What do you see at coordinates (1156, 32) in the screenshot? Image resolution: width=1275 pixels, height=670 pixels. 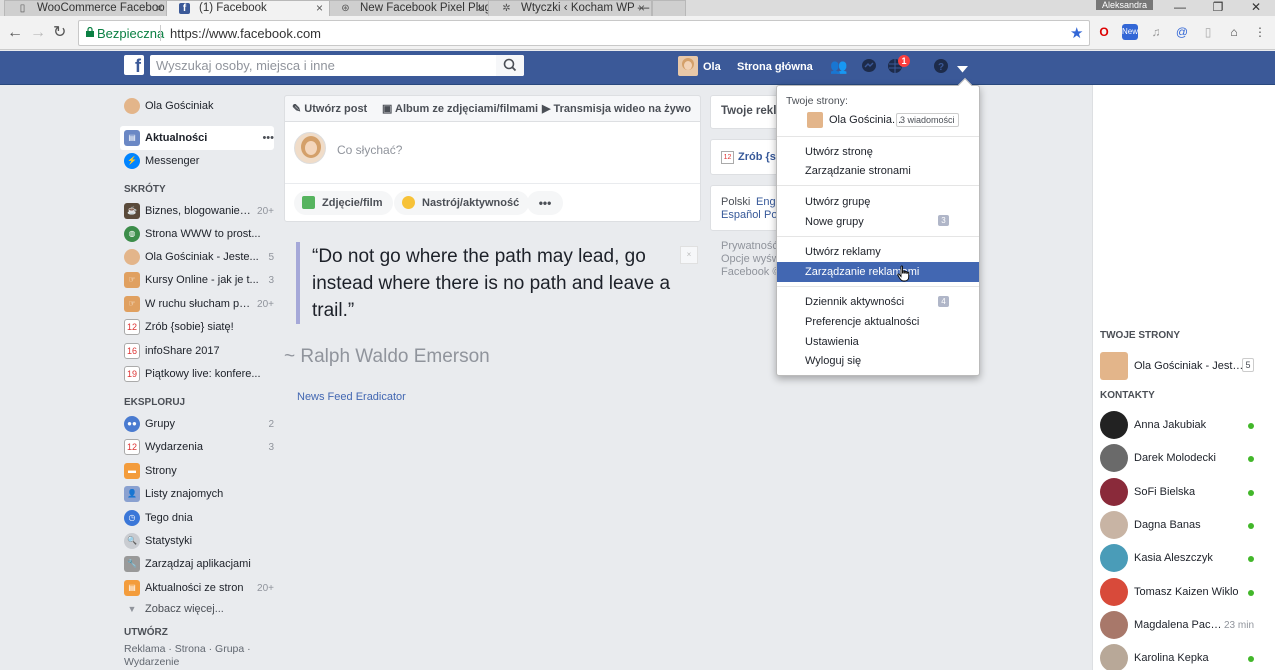 I see `music-extension-icon: ♫` at bounding box center [1156, 32].